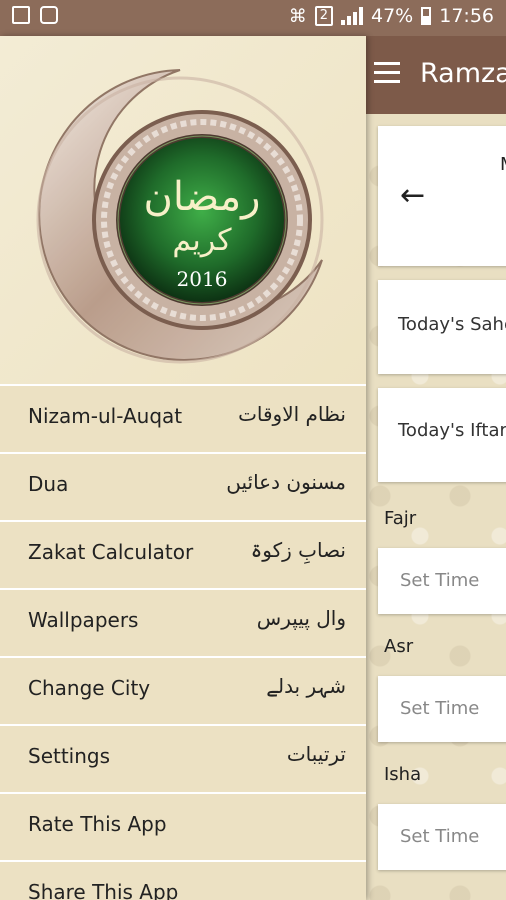 The width and height of the screenshot is (506, 900). I want to click on isha-time-field: Set Time, so click(442, 837).